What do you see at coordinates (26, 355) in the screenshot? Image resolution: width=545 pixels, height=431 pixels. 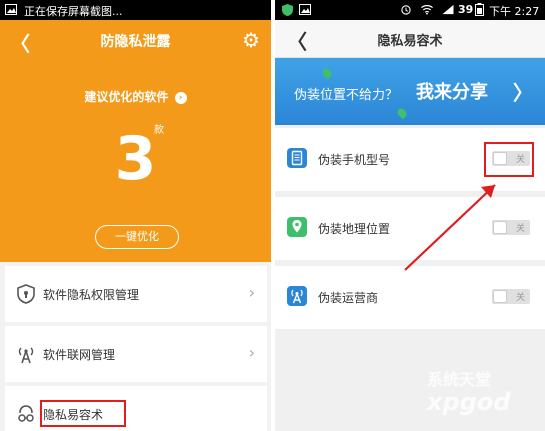 I see `network-antenna-icon` at bounding box center [26, 355].